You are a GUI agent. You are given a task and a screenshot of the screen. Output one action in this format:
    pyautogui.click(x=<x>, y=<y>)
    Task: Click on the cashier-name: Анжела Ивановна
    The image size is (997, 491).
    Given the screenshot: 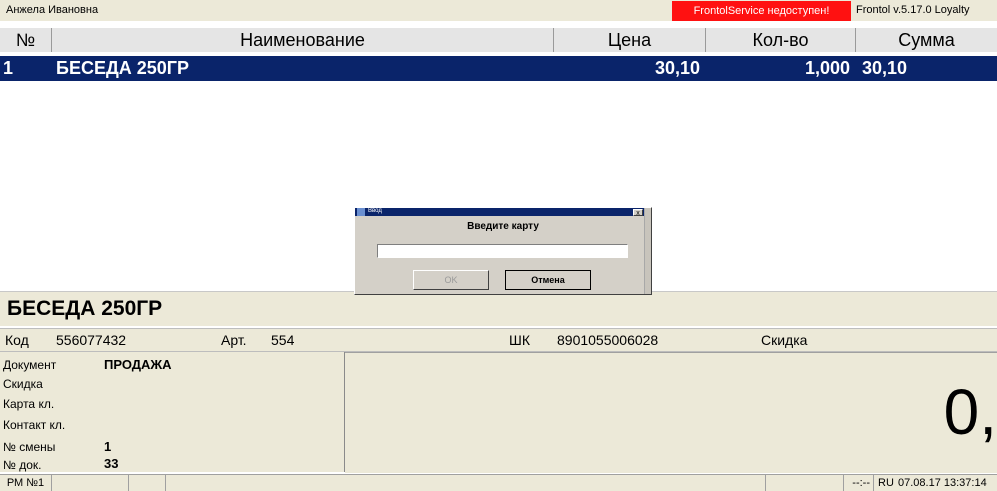 What is the action you would take?
    pyautogui.click(x=52, y=10)
    